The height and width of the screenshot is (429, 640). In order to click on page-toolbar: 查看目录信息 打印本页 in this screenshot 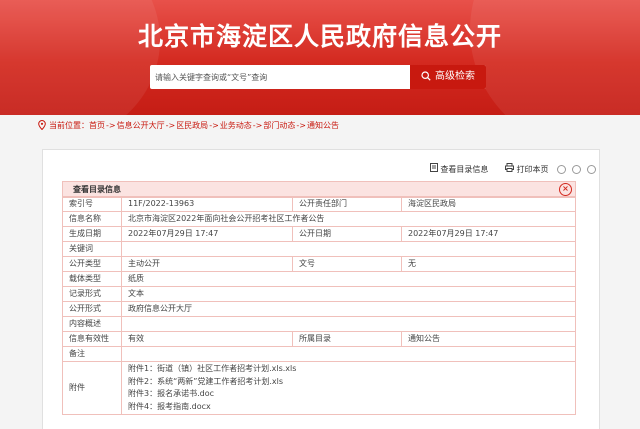, I will do `click(512, 169)`.